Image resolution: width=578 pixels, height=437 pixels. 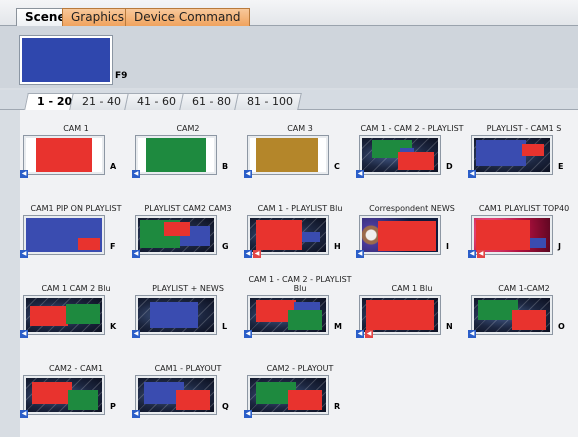 I want to click on function-key-label: F9, so click(x=121, y=76).